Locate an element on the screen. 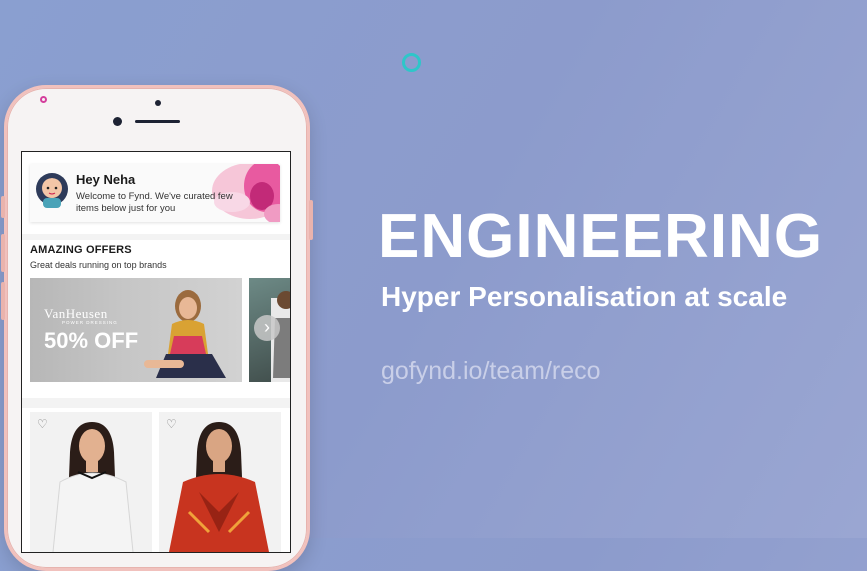 This screenshot has height=571, width=867. decorative-ring-icon is located at coordinates (411, 62).